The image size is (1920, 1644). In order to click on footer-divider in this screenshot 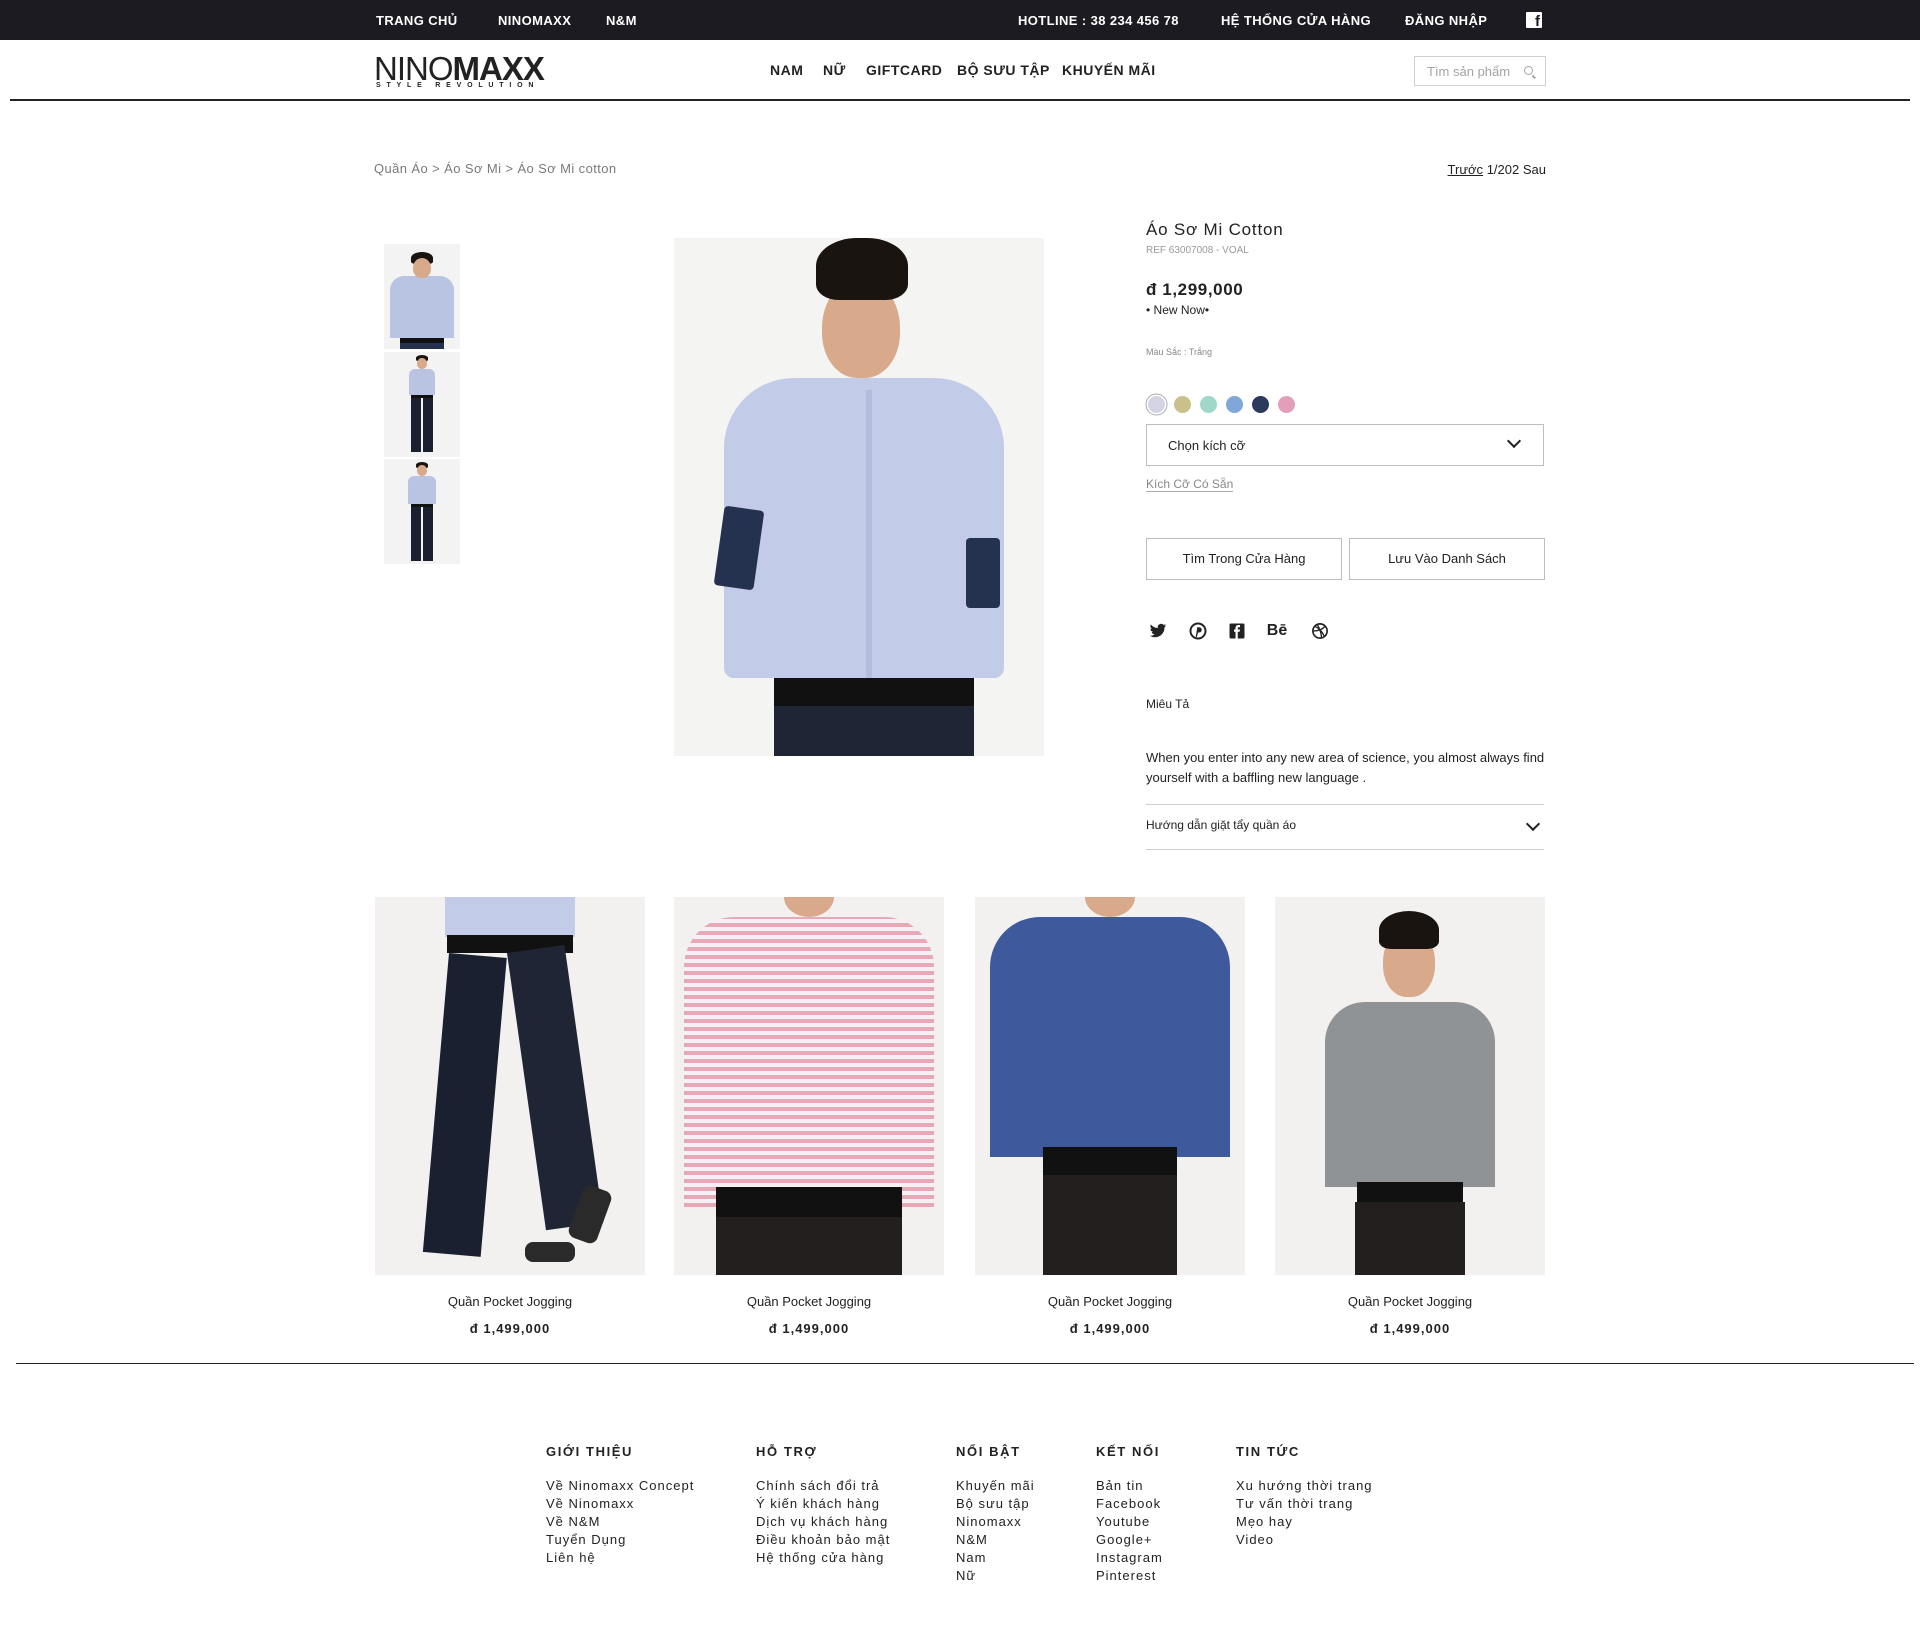, I will do `click(965, 1363)`.